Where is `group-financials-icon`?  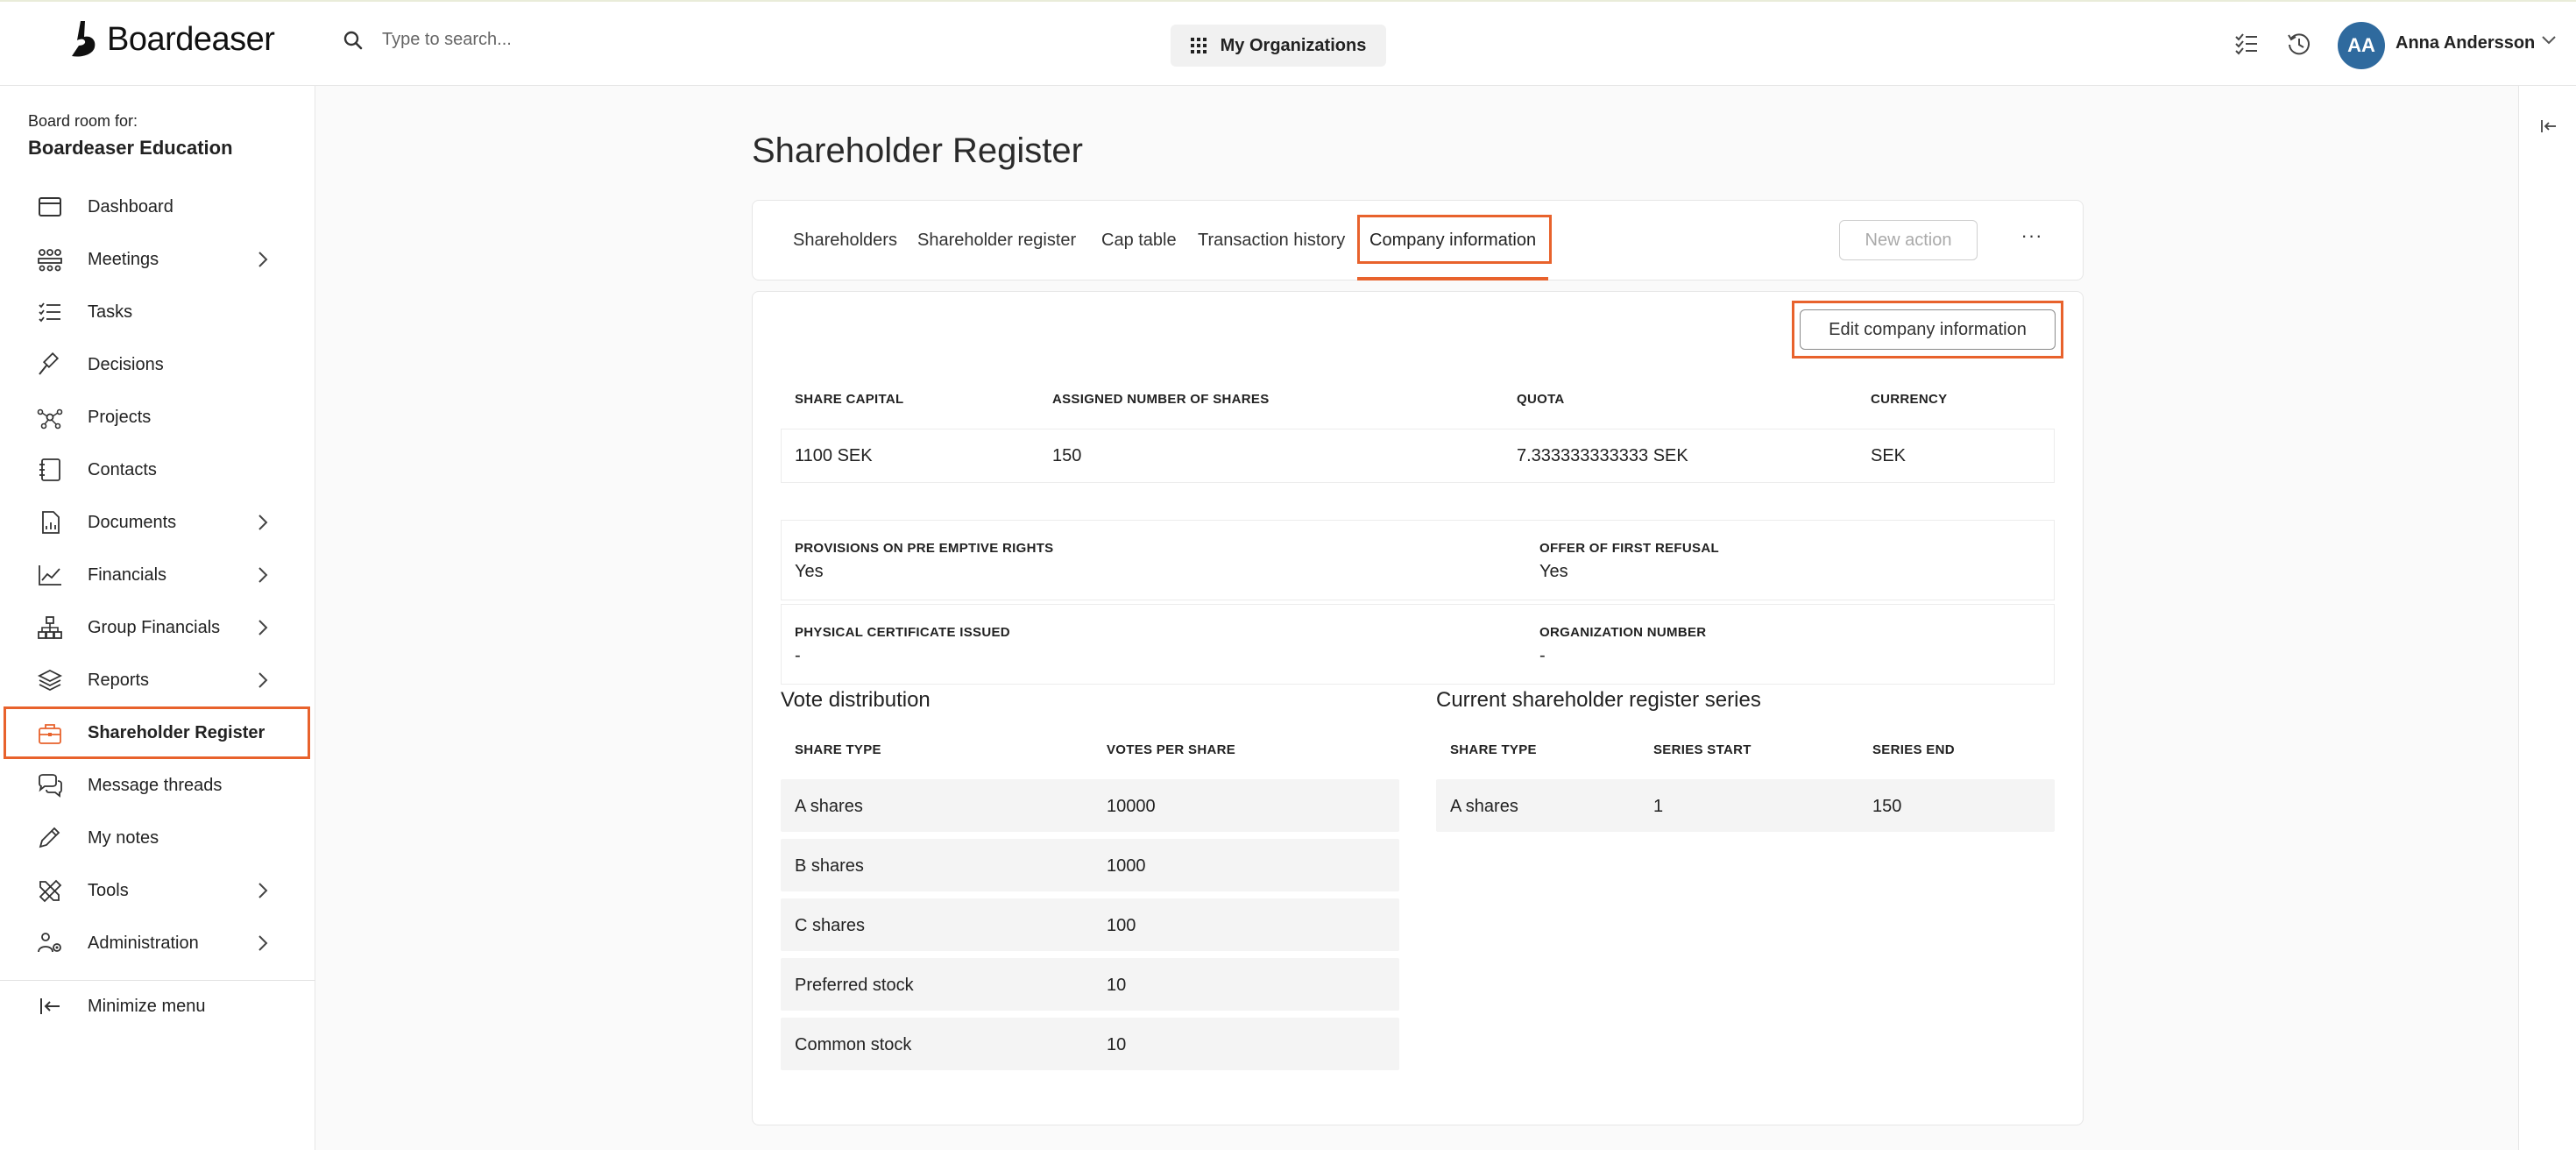
group-financials-icon is located at coordinates (50, 627).